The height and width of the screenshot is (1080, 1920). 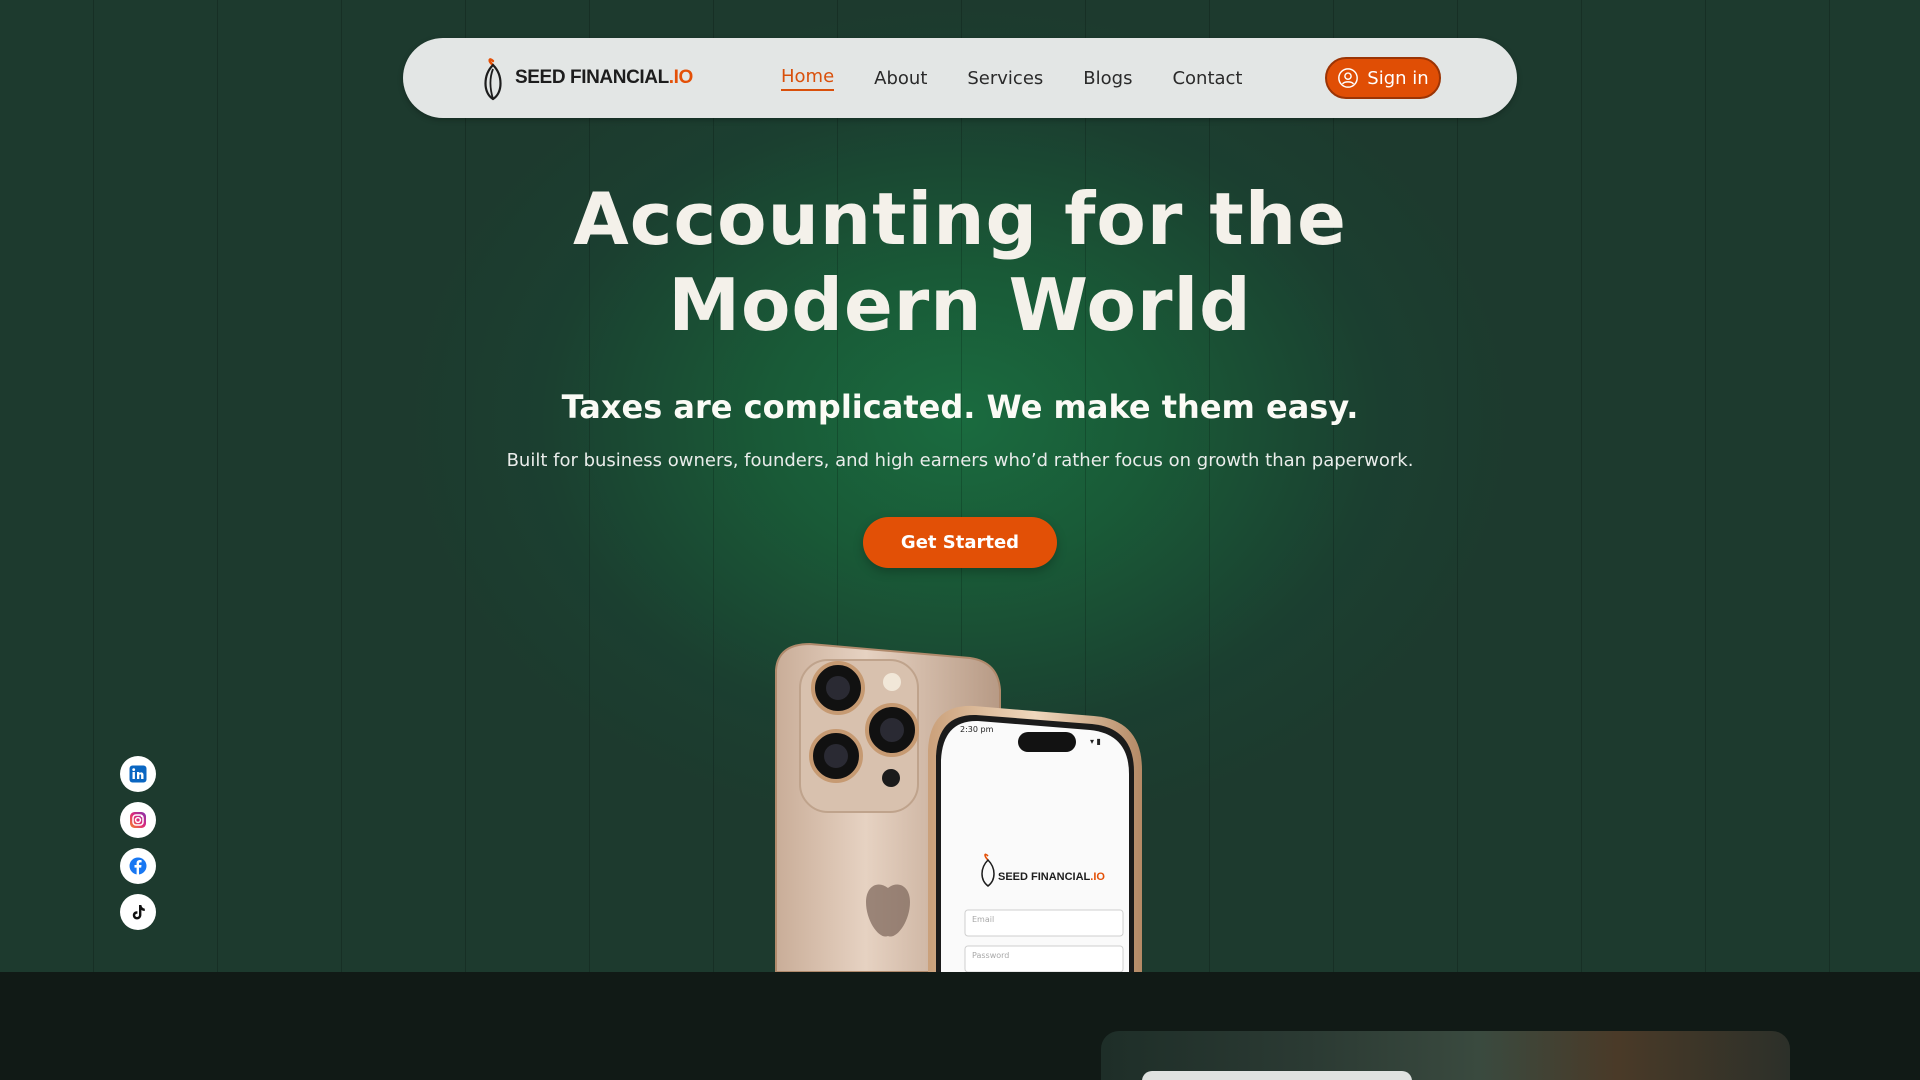 What do you see at coordinates (1005, 78) in the screenshot?
I see `nav-services: Services` at bounding box center [1005, 78].